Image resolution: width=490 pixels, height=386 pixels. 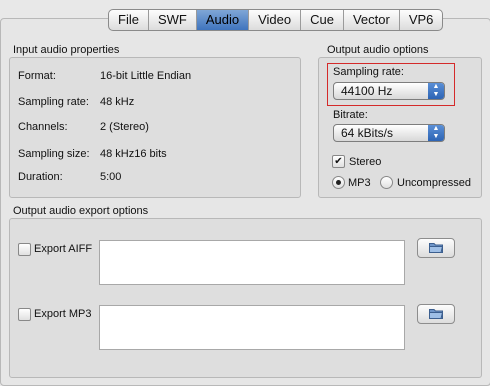 What do you see at coordinates (386, 182) in the screenshot?
I see `uncompressed-radio` at bounding box center [386, 182].